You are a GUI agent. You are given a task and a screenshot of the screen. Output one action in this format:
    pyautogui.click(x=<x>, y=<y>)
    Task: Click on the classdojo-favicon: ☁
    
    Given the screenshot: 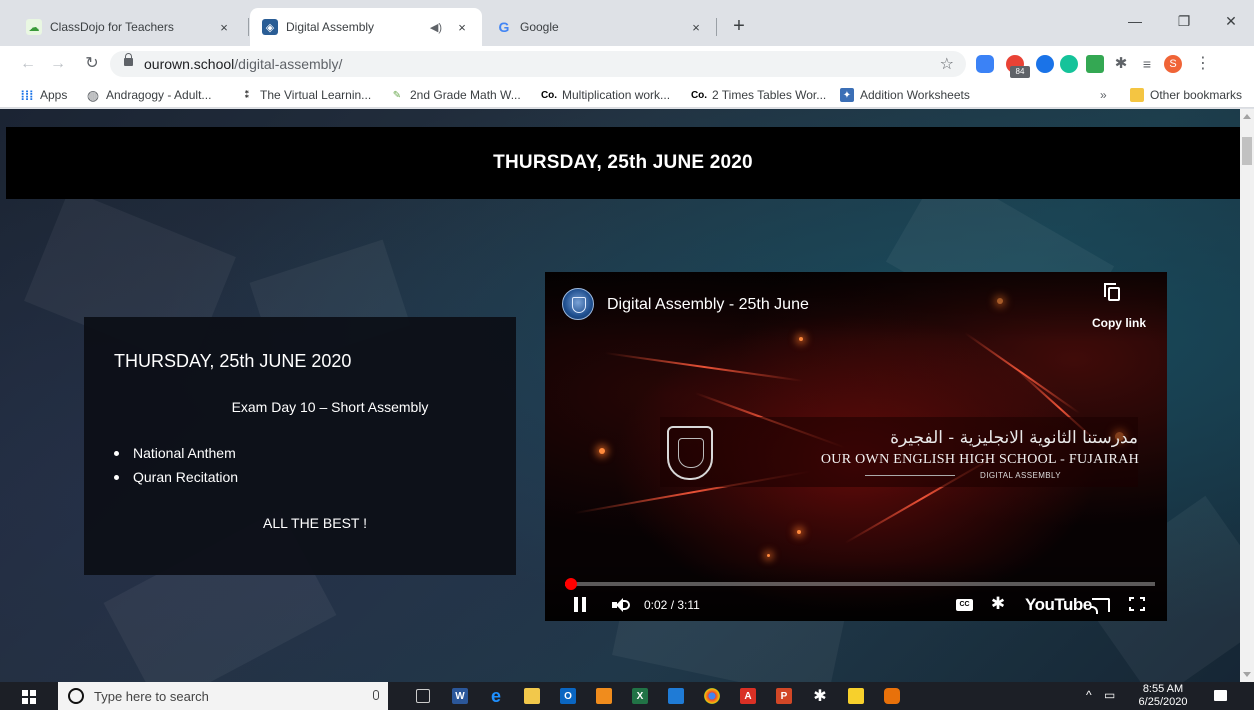 What is the action you would take?
    pyautogui.click(x=34, y=27)
    